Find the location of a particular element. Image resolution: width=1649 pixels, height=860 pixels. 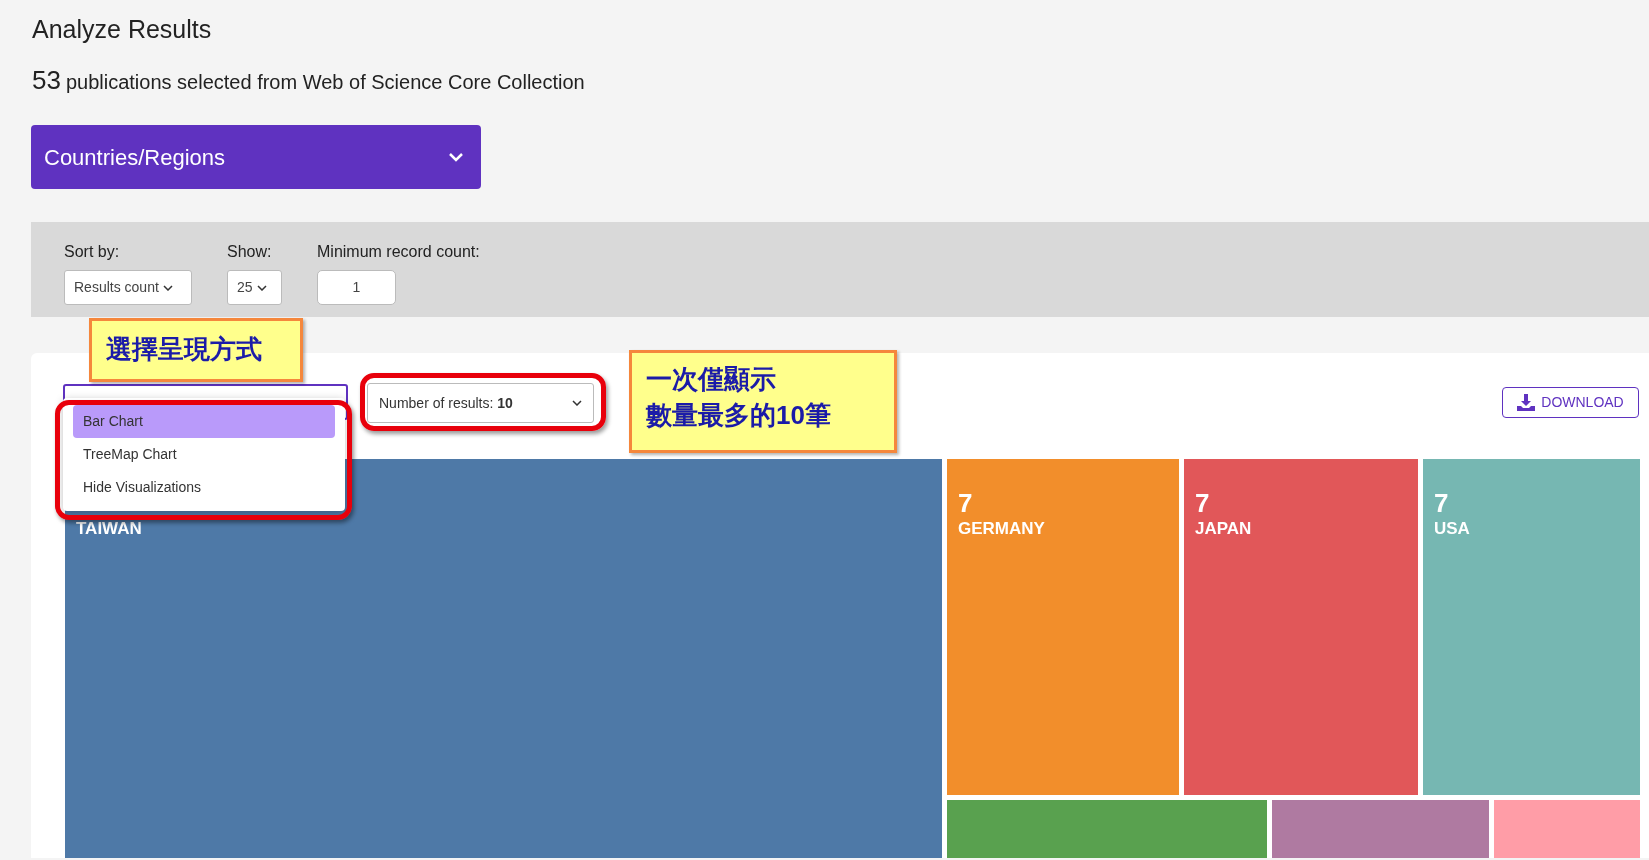

min-count-input: 1 is located at coordinates (356, 287).